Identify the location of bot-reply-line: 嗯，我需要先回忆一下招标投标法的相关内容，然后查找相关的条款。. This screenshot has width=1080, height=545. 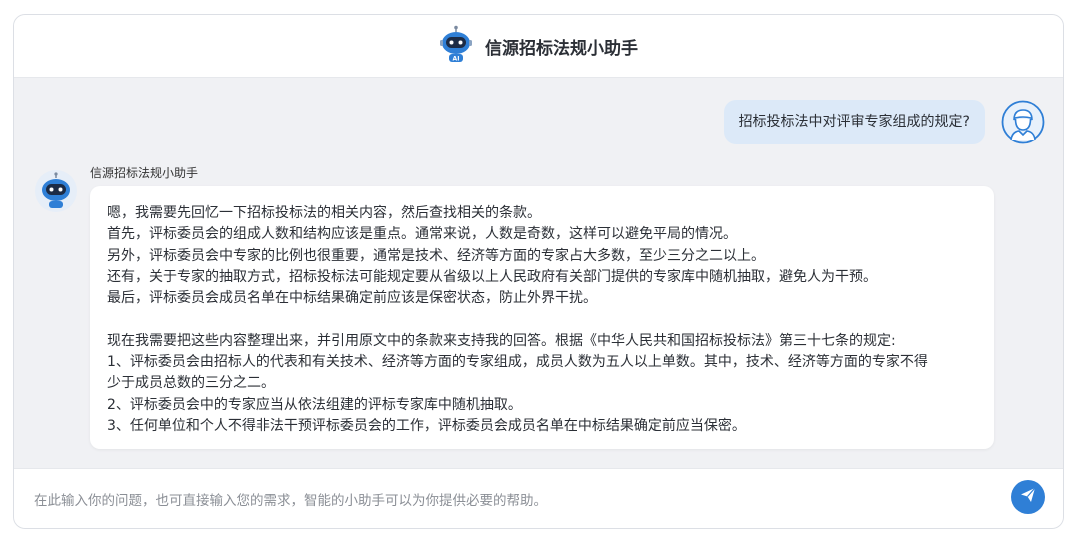
(324, 213).